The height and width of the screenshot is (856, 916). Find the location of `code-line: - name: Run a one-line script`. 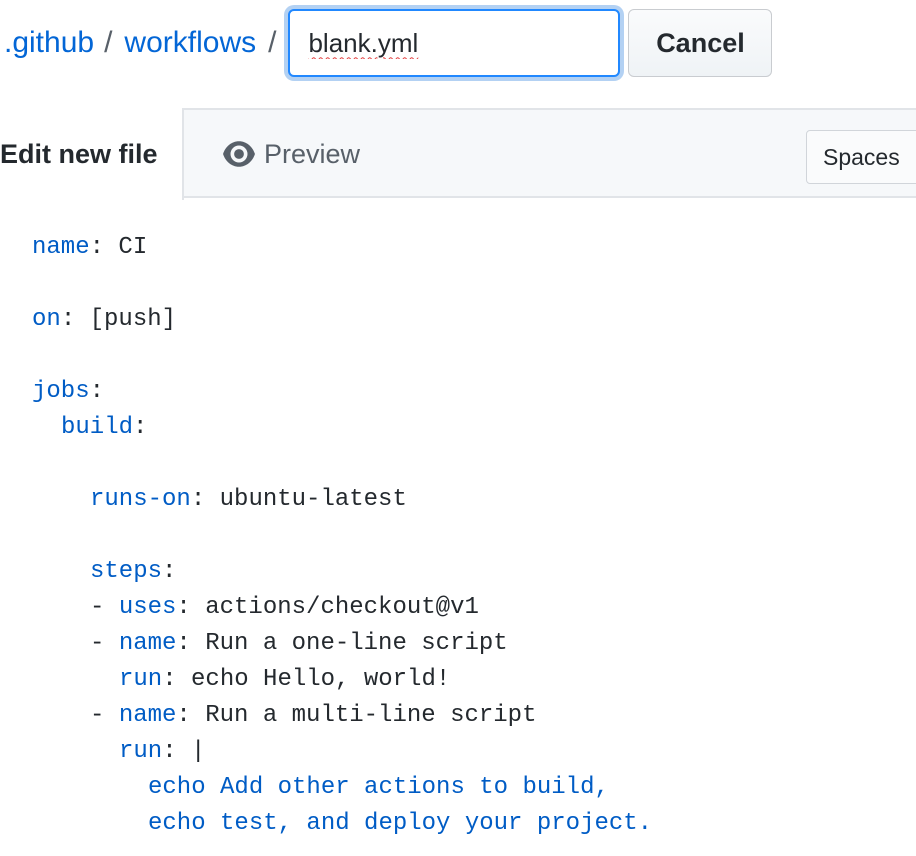

code-line: - name: Run a one-line script is located at coordinates (299, 644).